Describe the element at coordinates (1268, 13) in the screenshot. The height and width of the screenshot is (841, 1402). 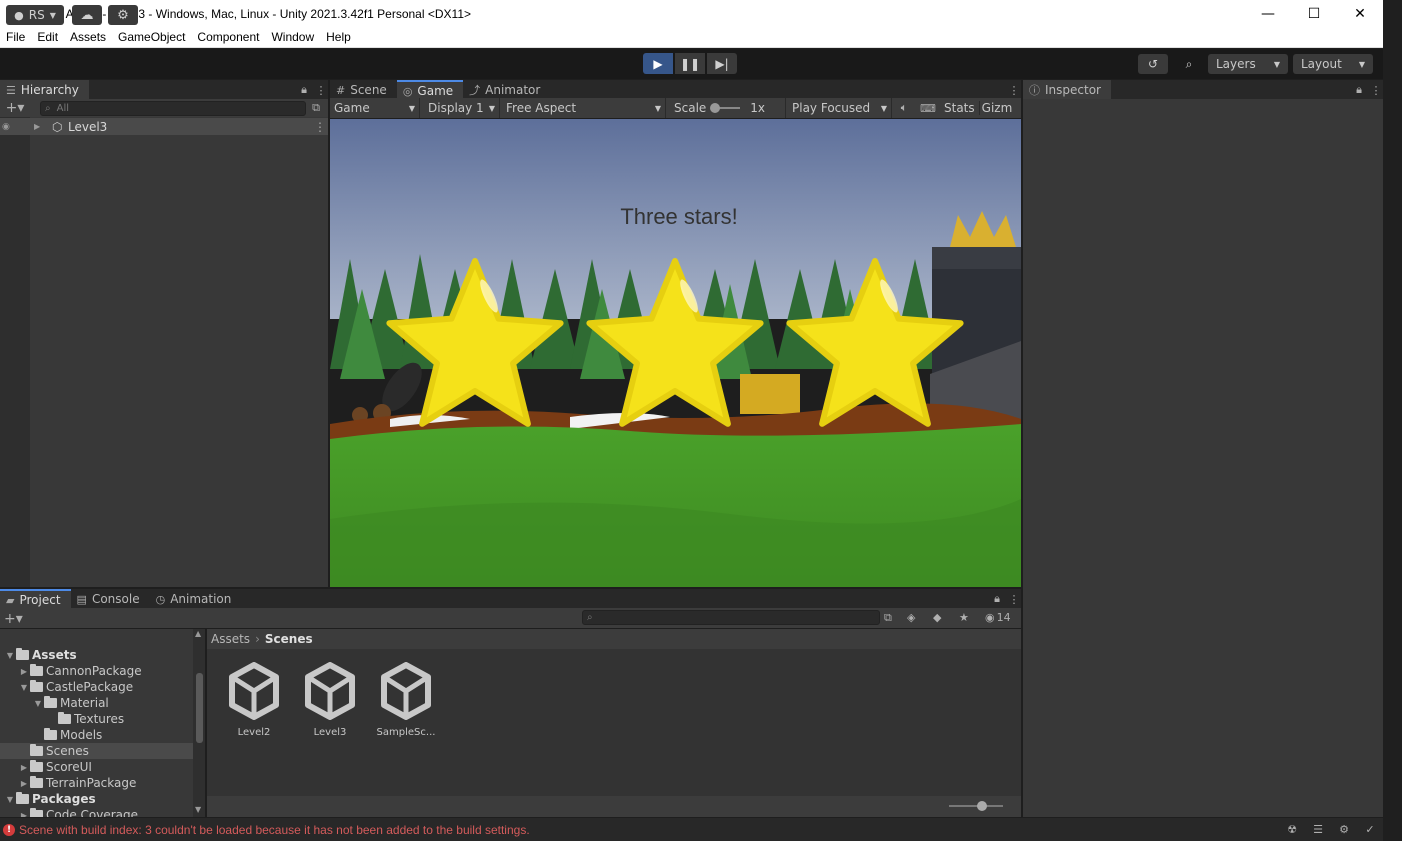
I see `minimize-button: —` at that location.